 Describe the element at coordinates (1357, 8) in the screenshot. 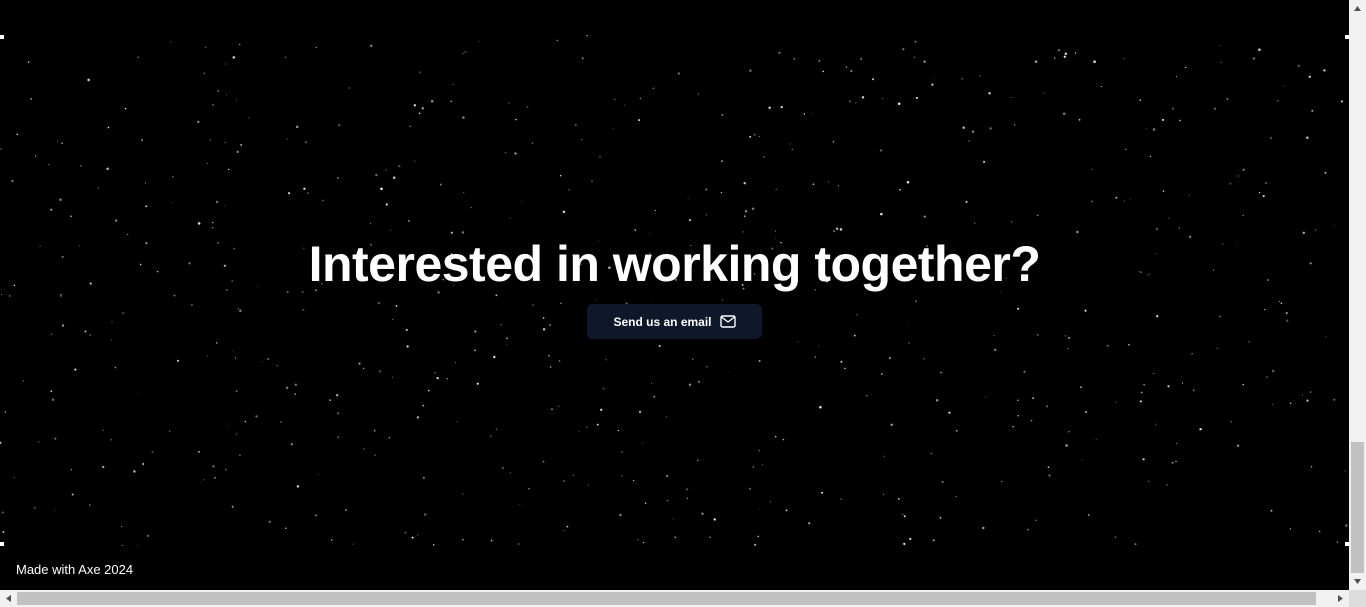

I see `scroll-up-arrow-icon` at that location.